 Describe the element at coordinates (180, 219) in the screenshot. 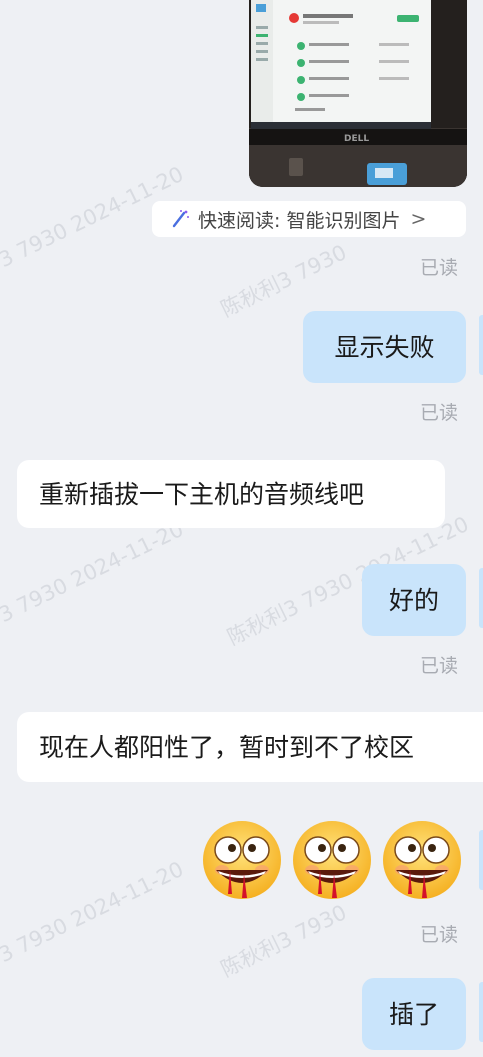

I see `magic-wand-icon` at that location.